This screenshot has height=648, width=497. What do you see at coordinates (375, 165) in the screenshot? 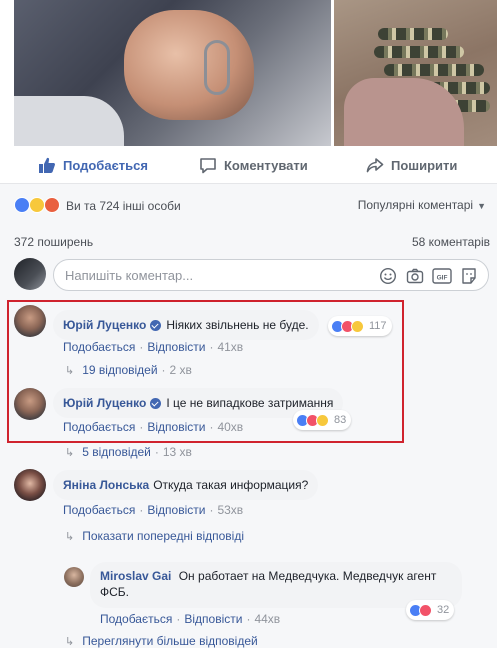
I see `share-arrow-icon` at bounding box center [375, 165].